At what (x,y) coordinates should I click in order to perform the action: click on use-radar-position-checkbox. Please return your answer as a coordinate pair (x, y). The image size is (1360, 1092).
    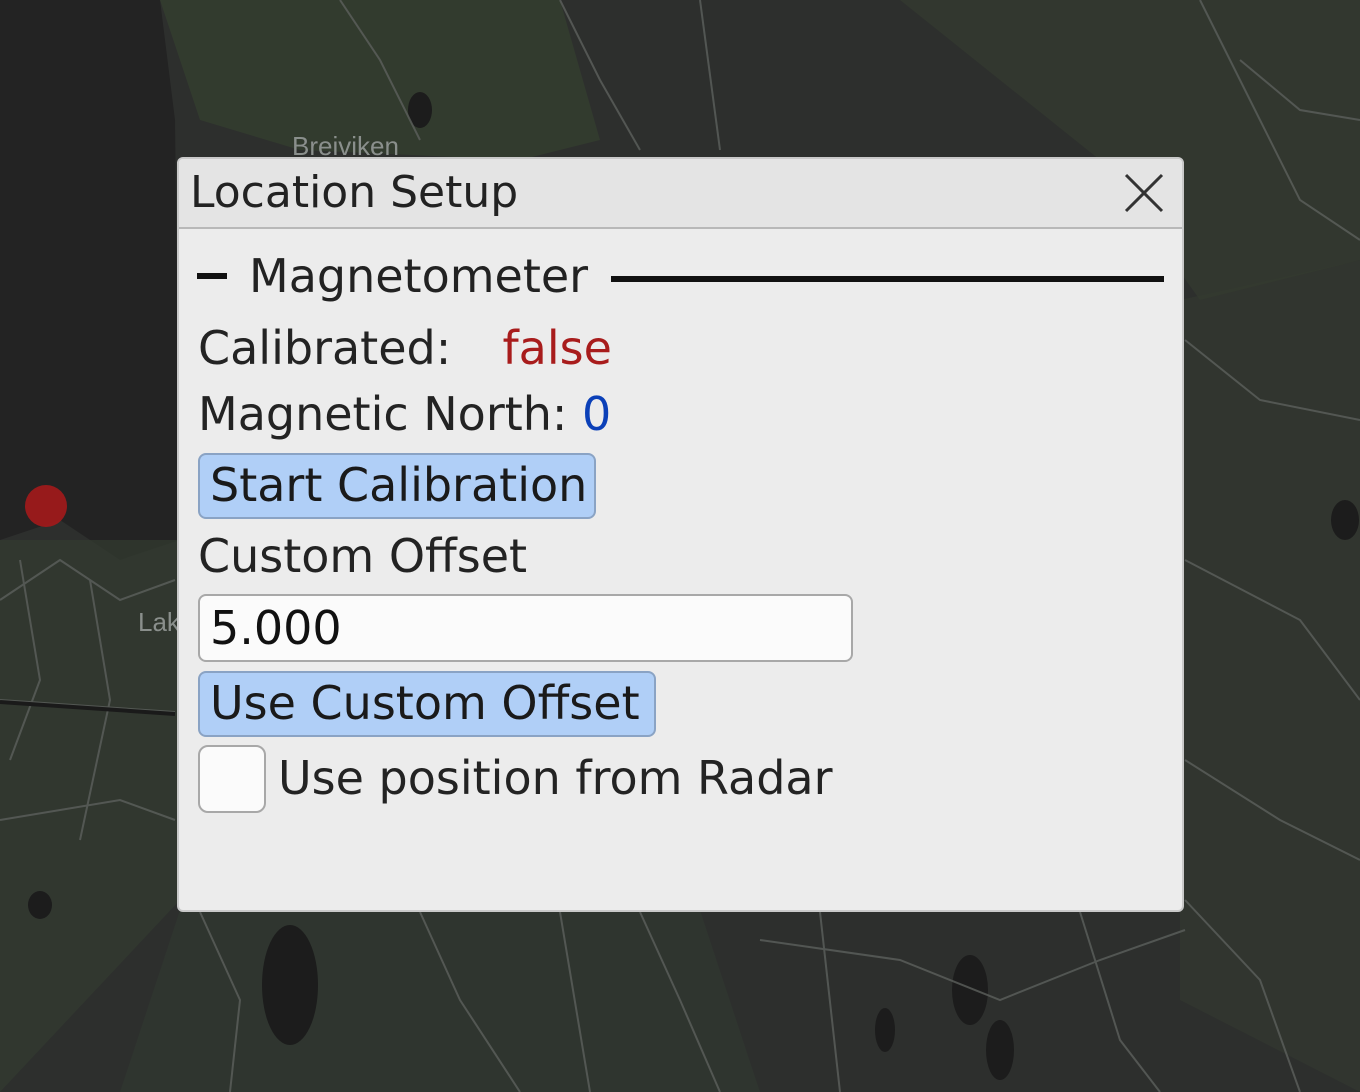
    Looking at the image, I should click on (232, 779).